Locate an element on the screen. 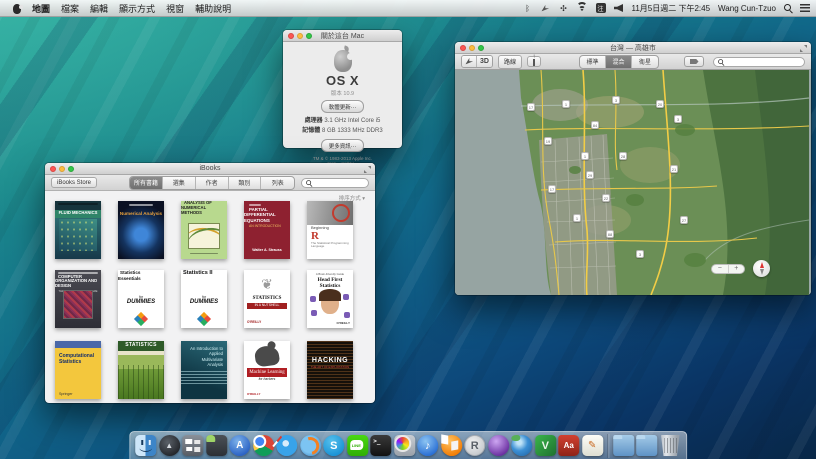 The height and width of the screenshot is (459, 816). current-location-button is located at coordinates (469, 61).